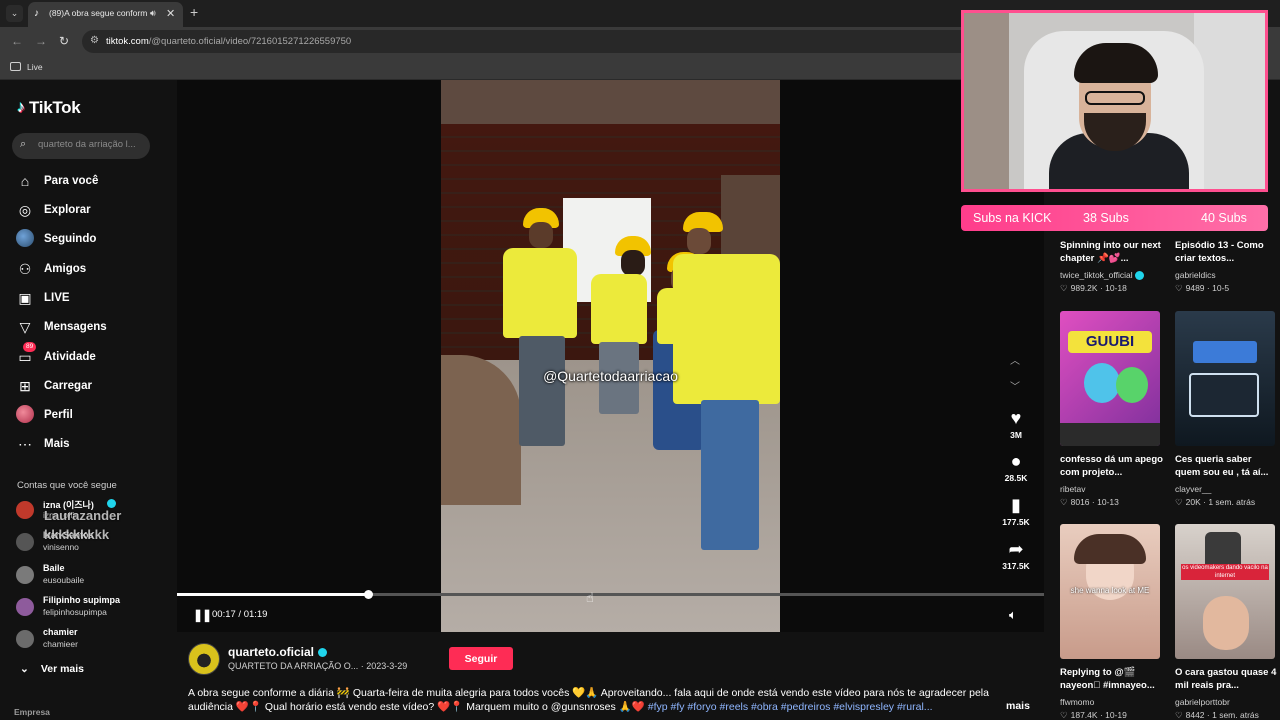 The image size is (1280, 720). I want to click on nav-item-perfil: Perfil, so click(44, 415).